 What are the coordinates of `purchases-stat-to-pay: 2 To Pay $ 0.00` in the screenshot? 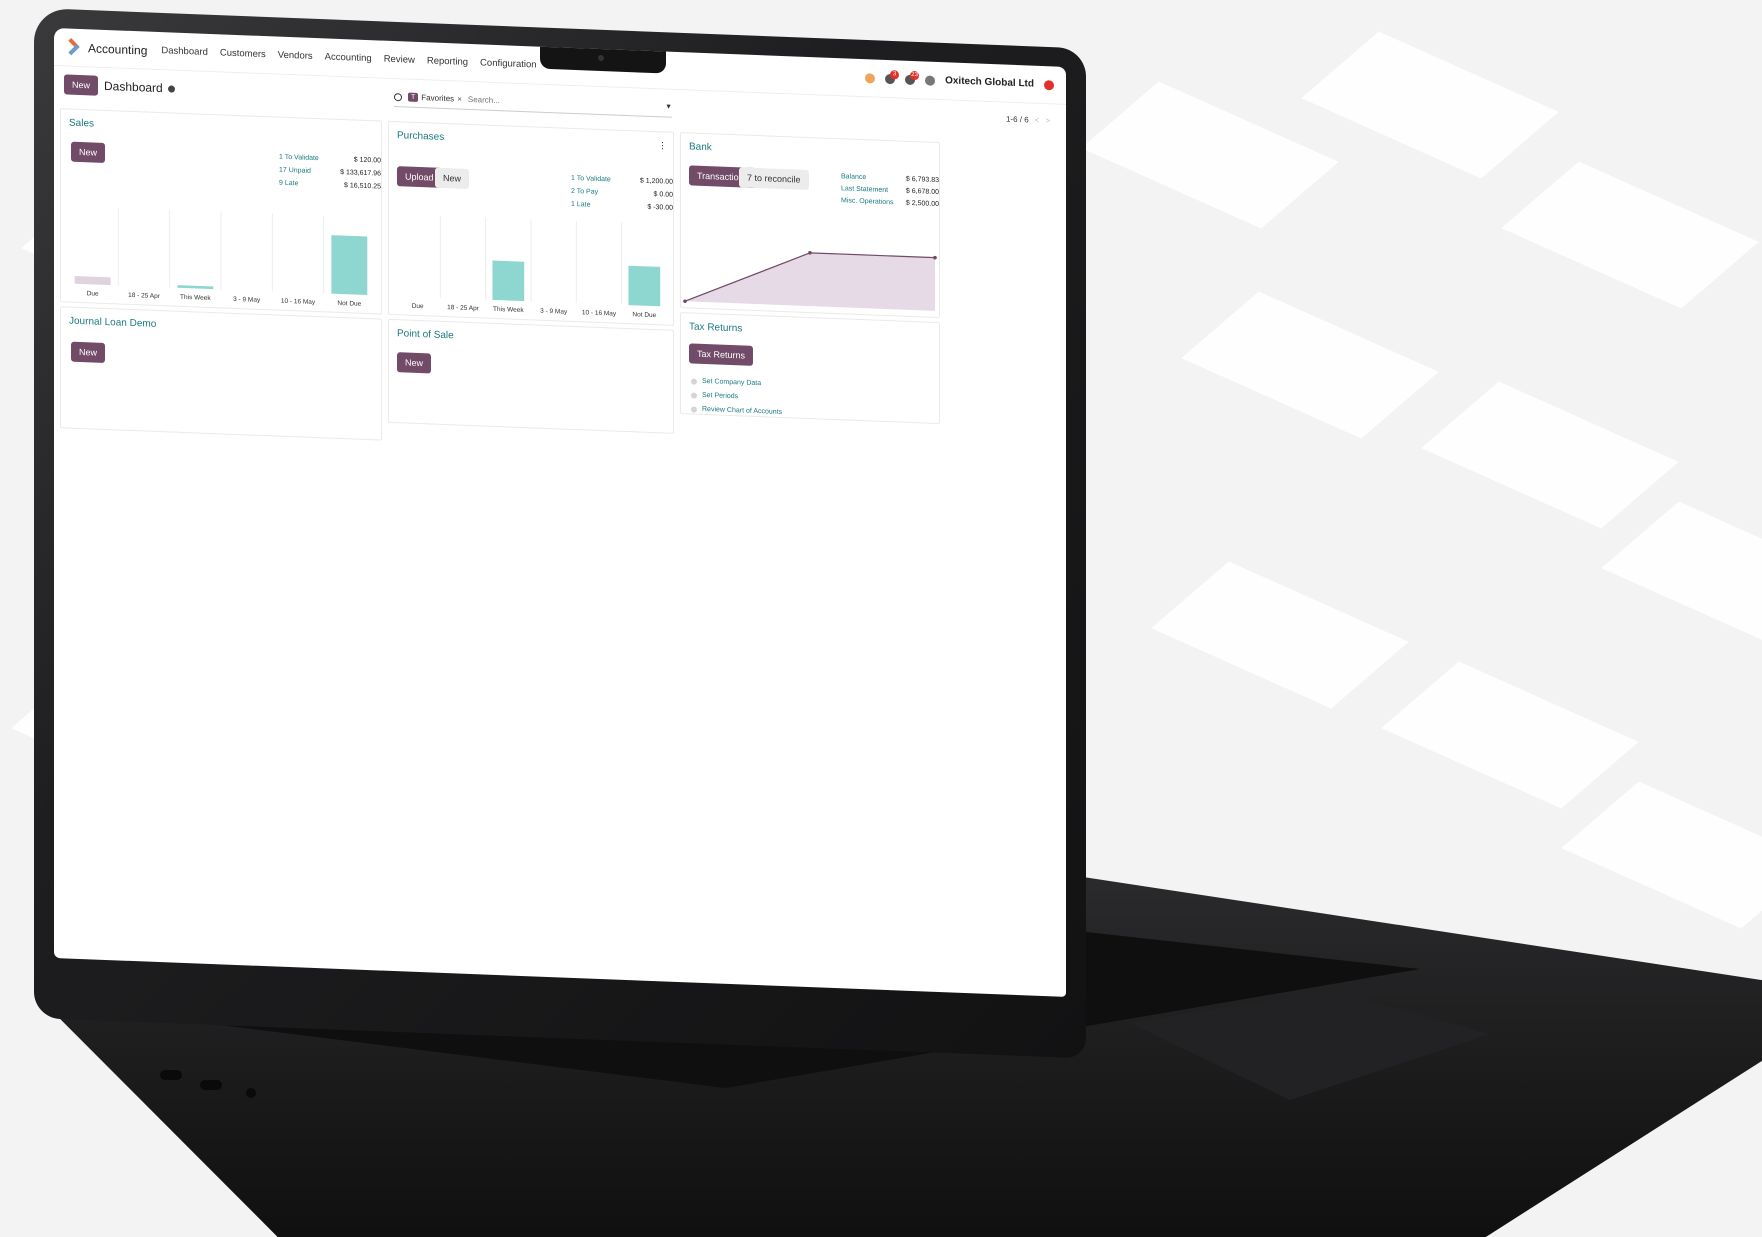 It's located at (622, 193).